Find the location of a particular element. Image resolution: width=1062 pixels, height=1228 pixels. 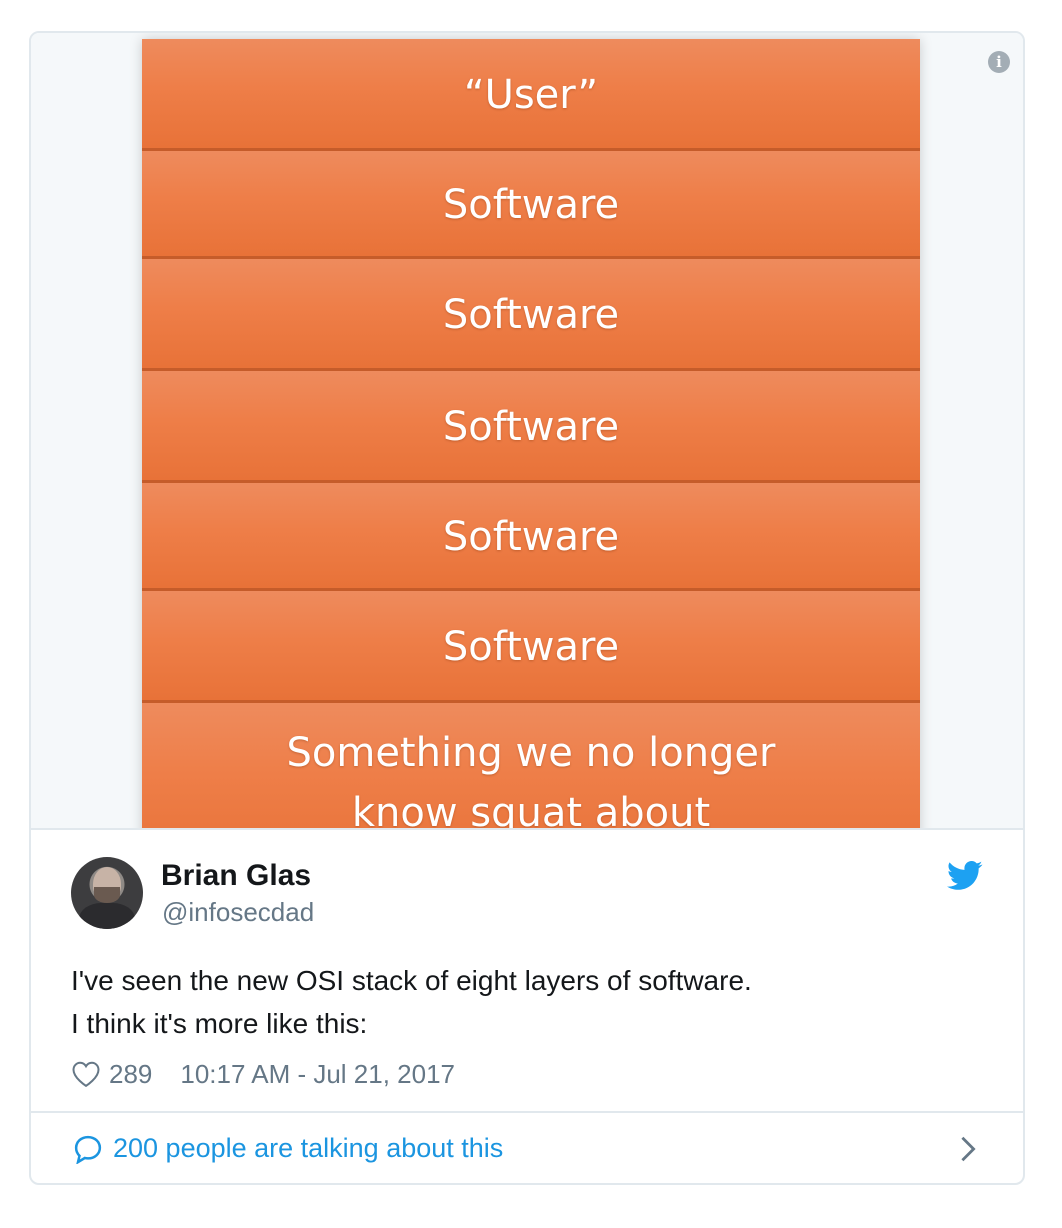

conversation-label: 200 people are talking about this is located at coordinates (308, 1148).